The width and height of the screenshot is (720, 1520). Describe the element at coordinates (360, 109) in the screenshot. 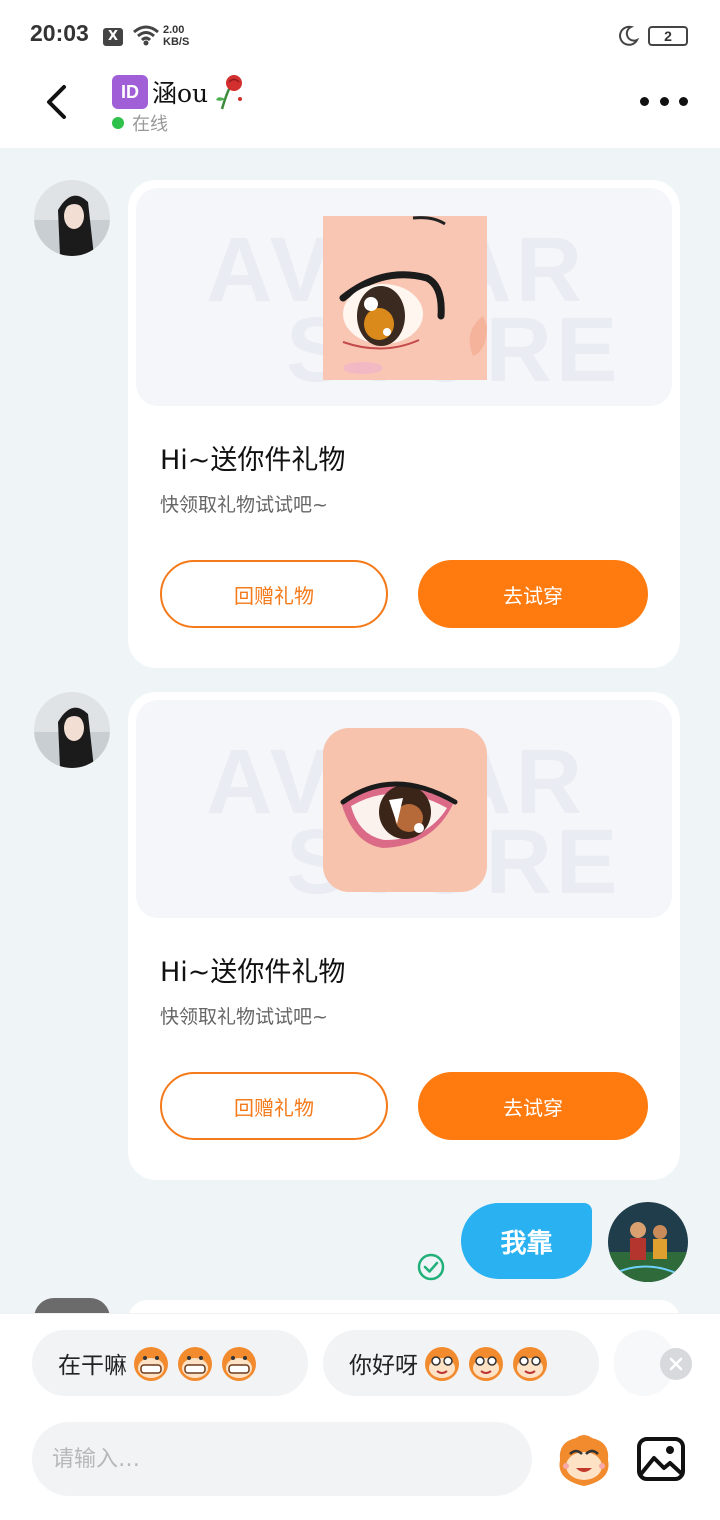

I see `chat-header: ID 涵ou 在线` at that location.